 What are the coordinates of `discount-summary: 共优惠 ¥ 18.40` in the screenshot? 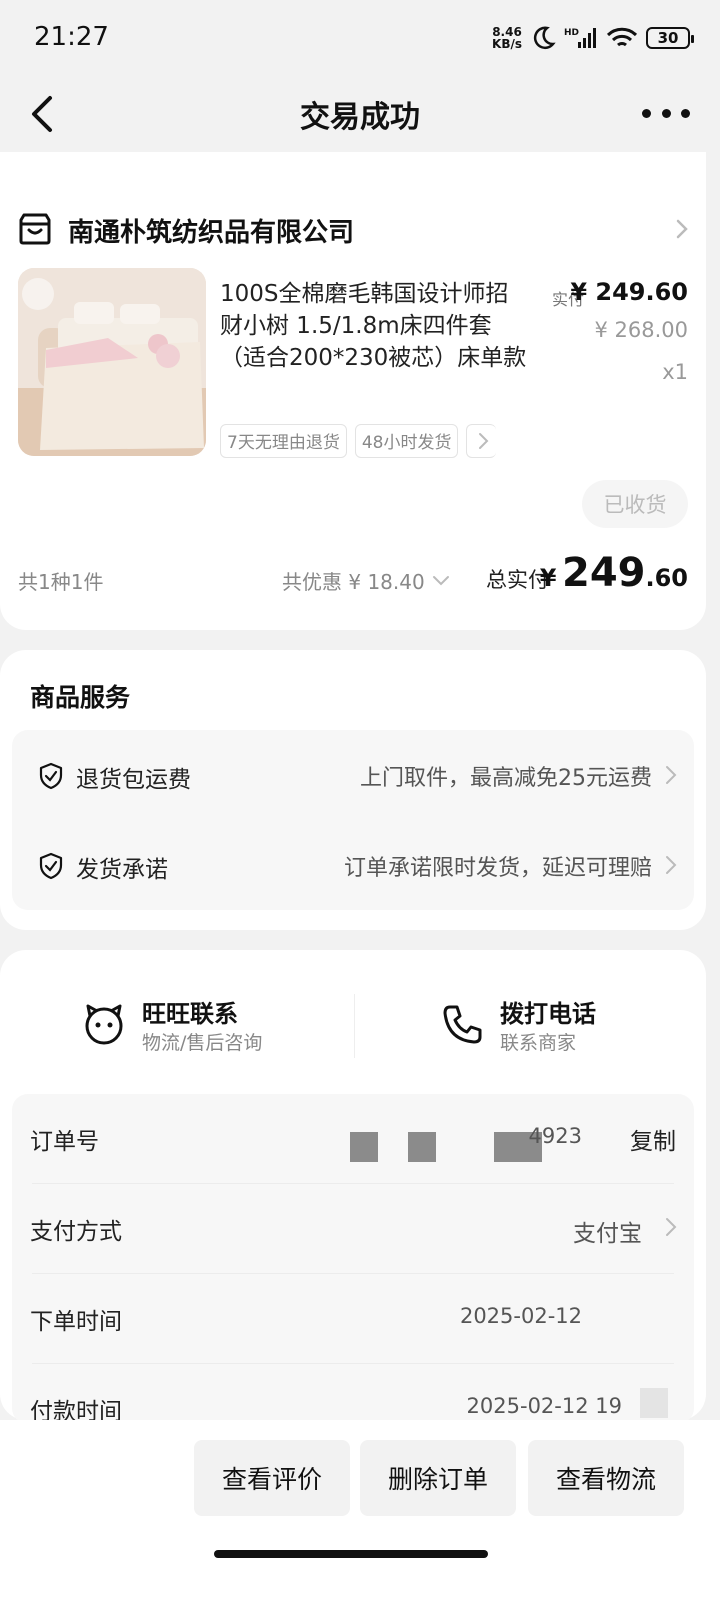 It's located at (366, 580).